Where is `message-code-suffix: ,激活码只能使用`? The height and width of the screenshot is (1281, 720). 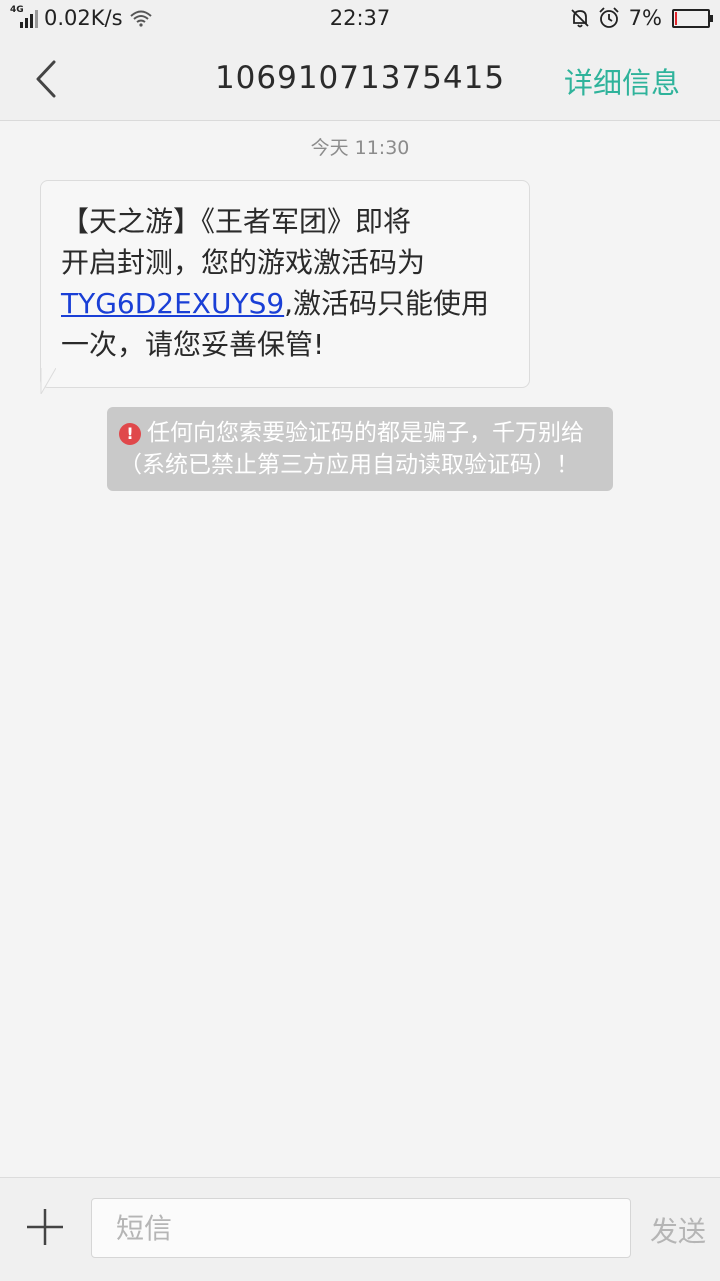 message-code-suffix: ,激活码只能使用 is located at coordinates (387, 303).